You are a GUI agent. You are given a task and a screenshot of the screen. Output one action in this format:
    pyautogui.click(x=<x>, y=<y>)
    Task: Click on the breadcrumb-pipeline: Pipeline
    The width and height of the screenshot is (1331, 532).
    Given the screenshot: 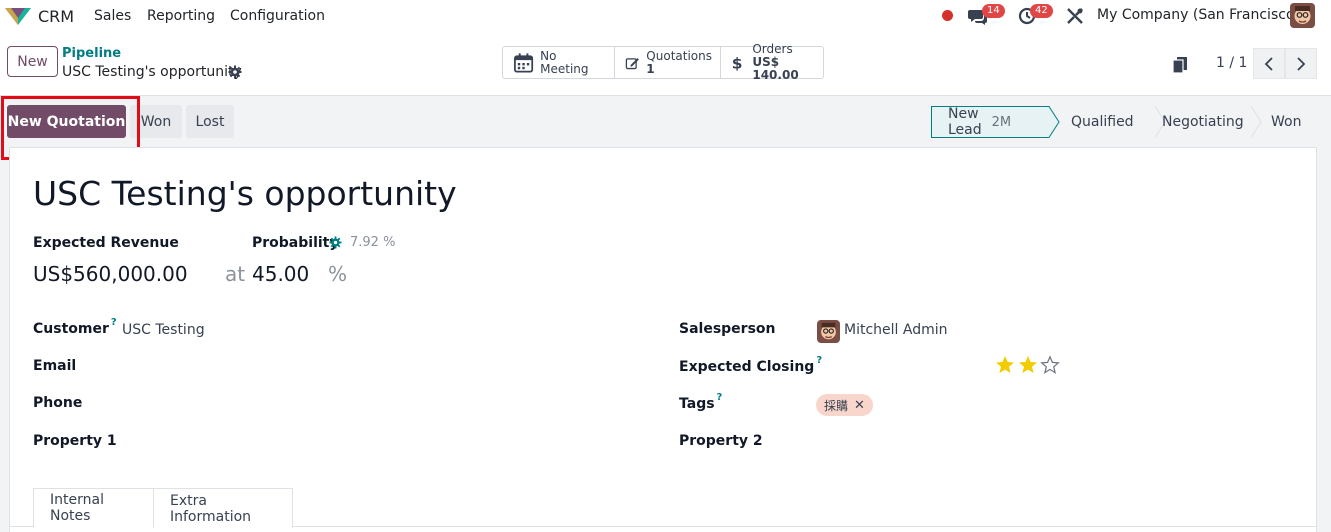 What is the action you would take?
    pyautogui.click(x=91, y=53)
    